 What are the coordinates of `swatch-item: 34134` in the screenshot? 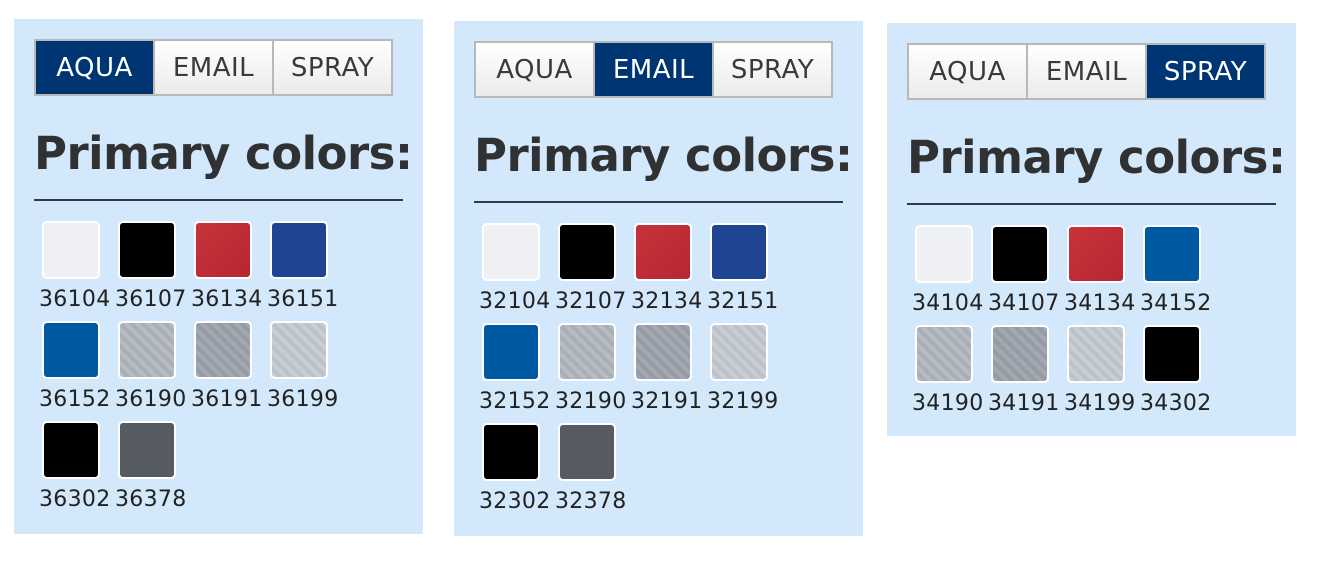 It's located at (1102, 270).